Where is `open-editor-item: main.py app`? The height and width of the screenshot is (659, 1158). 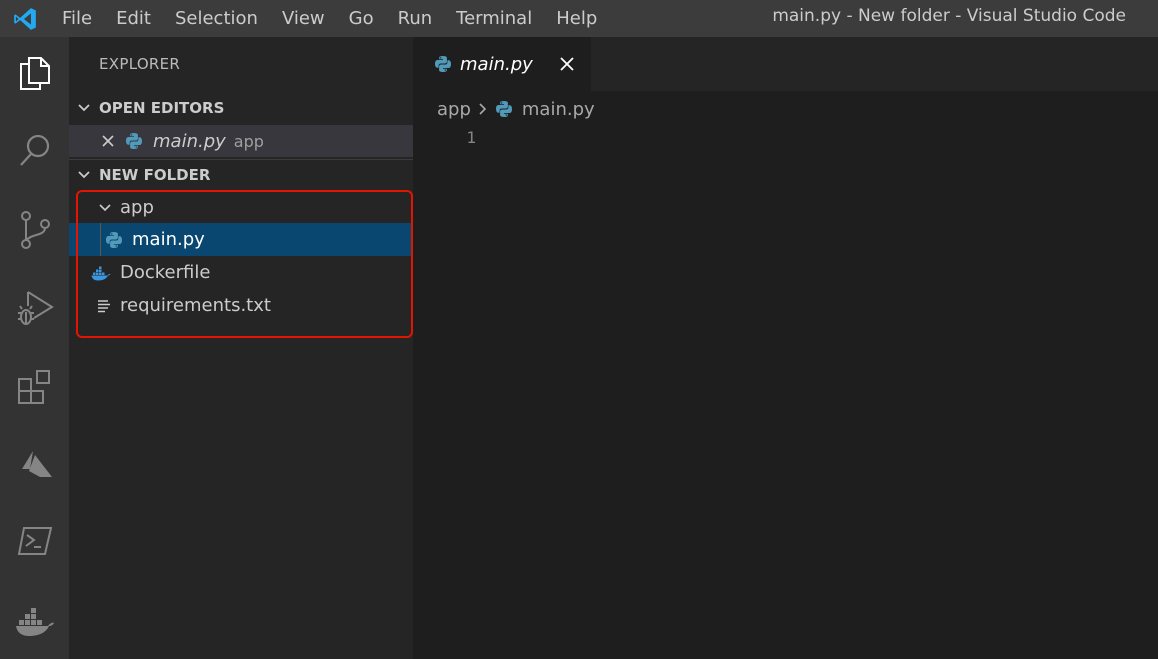 open-editor-item: main.py app is located at coordinates (241, 141).